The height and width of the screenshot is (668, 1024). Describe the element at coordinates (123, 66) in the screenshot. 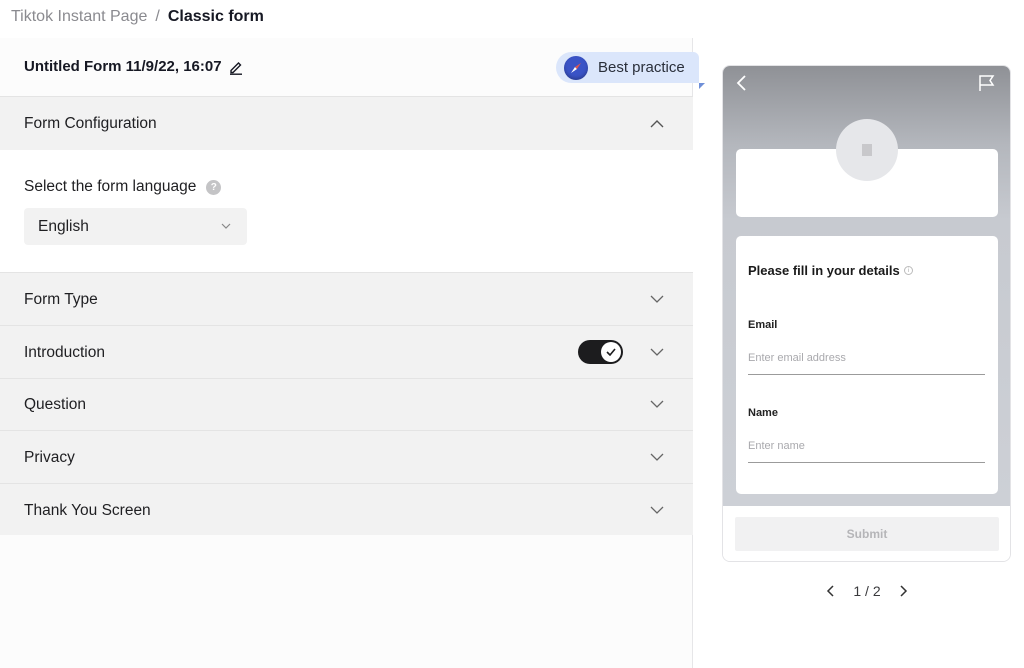

I see `form-title-text: Untitled Form 11/9/22, 16:07` at that location.